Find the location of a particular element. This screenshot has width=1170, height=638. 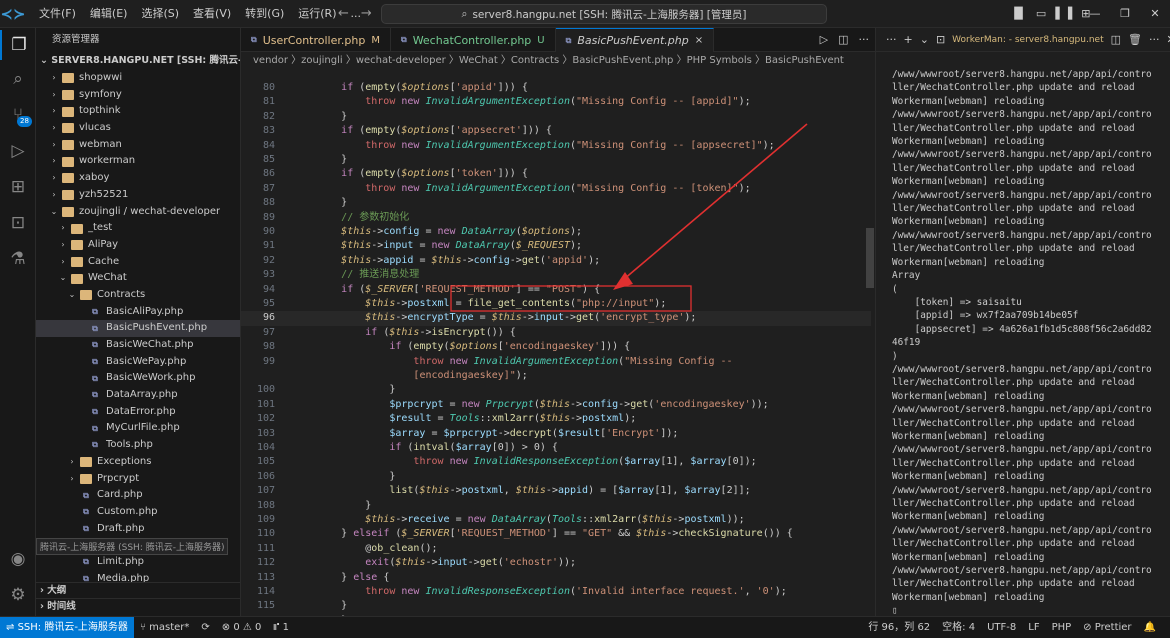

tree-file: ⧉ BasicAliPay.php is located at coordinates (138, 312).